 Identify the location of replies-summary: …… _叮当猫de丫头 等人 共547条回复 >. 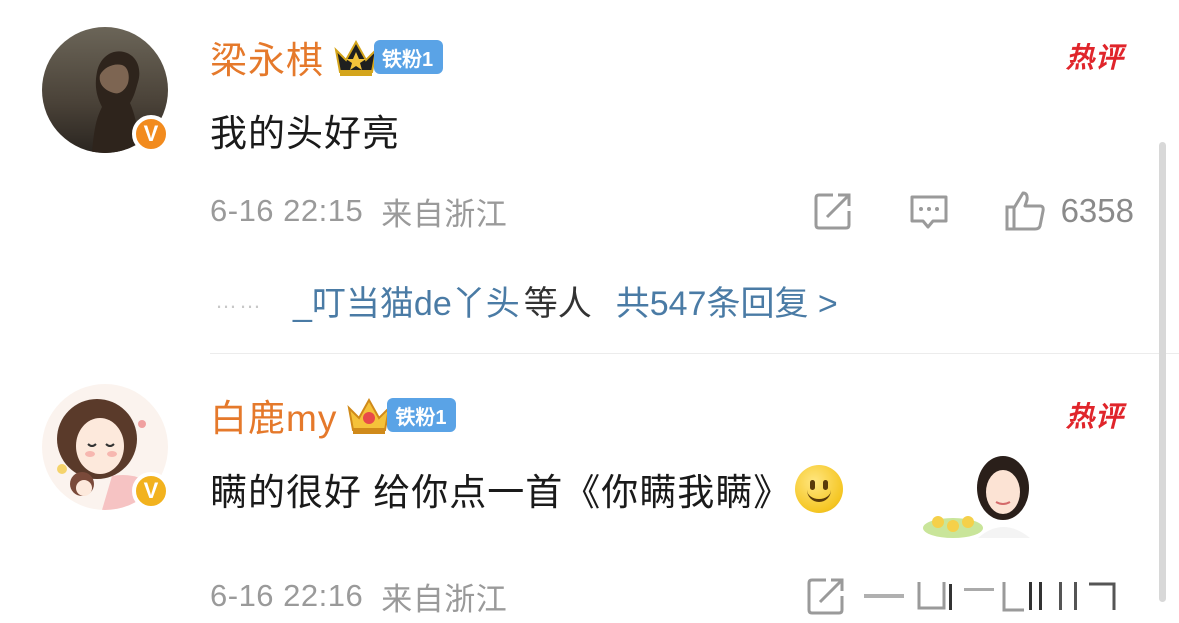
(526, 300).